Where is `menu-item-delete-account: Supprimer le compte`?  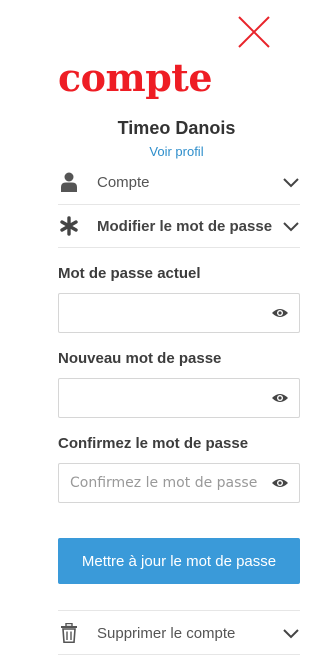 menu-item-delete-account: Supprimer le compte is located at coordinates (179, 633).